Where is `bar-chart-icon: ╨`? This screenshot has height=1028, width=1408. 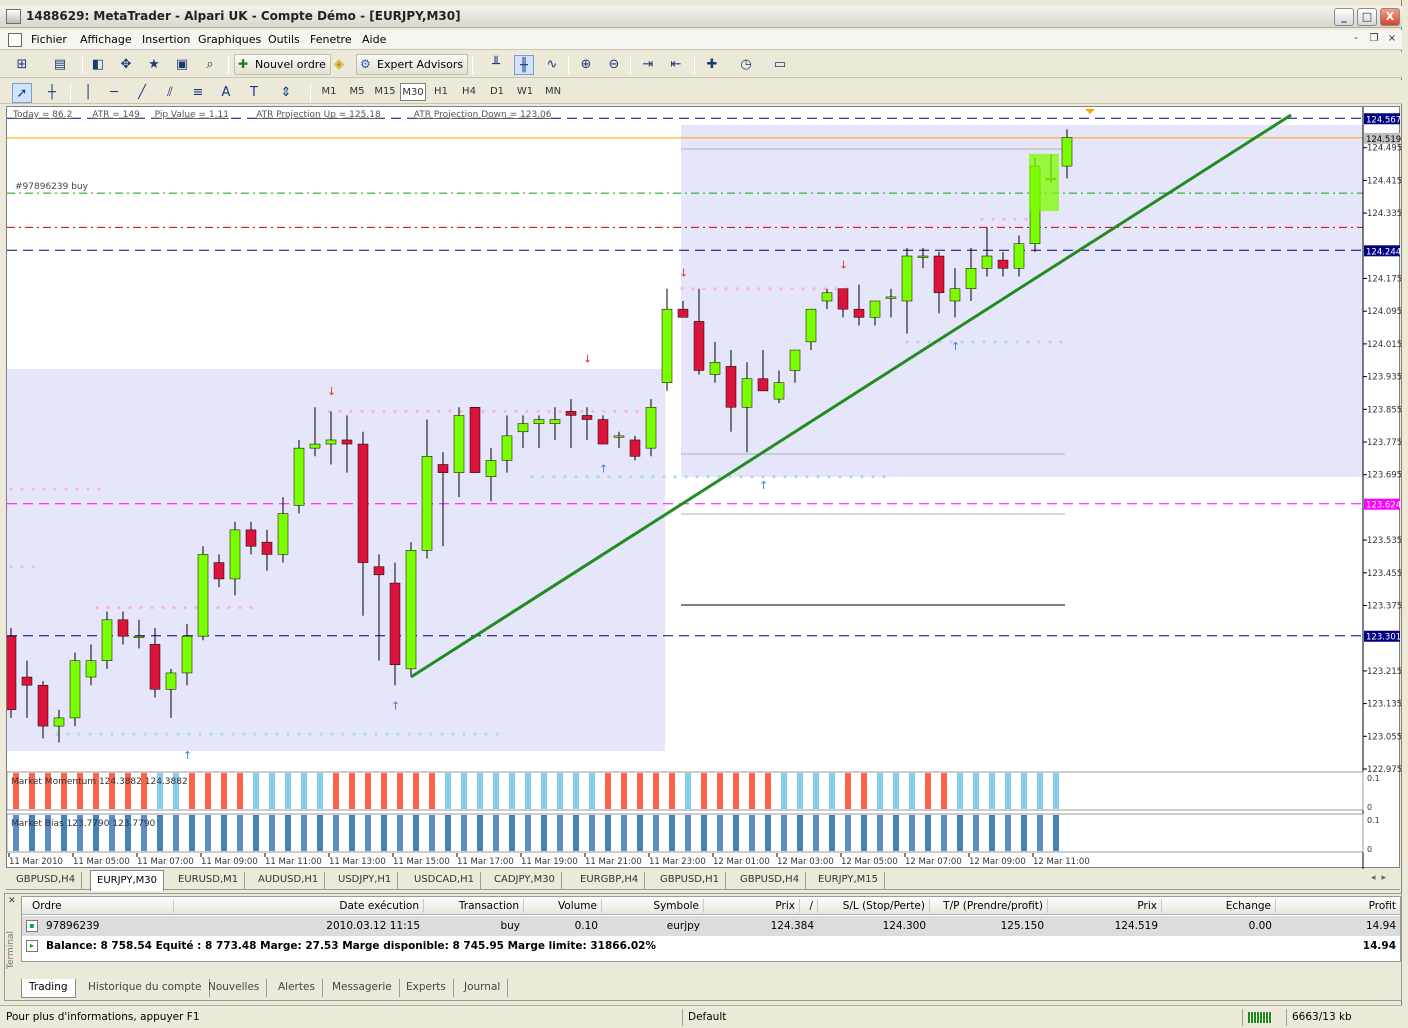 bar-chart-icon: ╨ is located at coordinates (496, 65).